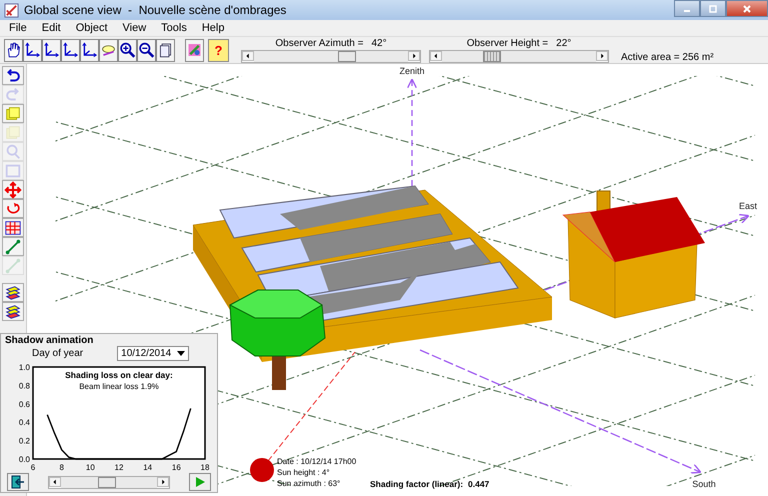  Describe the element at coordinates (24, 367) in the screenshot. I see `y-tick-label: 1.0` at that location.